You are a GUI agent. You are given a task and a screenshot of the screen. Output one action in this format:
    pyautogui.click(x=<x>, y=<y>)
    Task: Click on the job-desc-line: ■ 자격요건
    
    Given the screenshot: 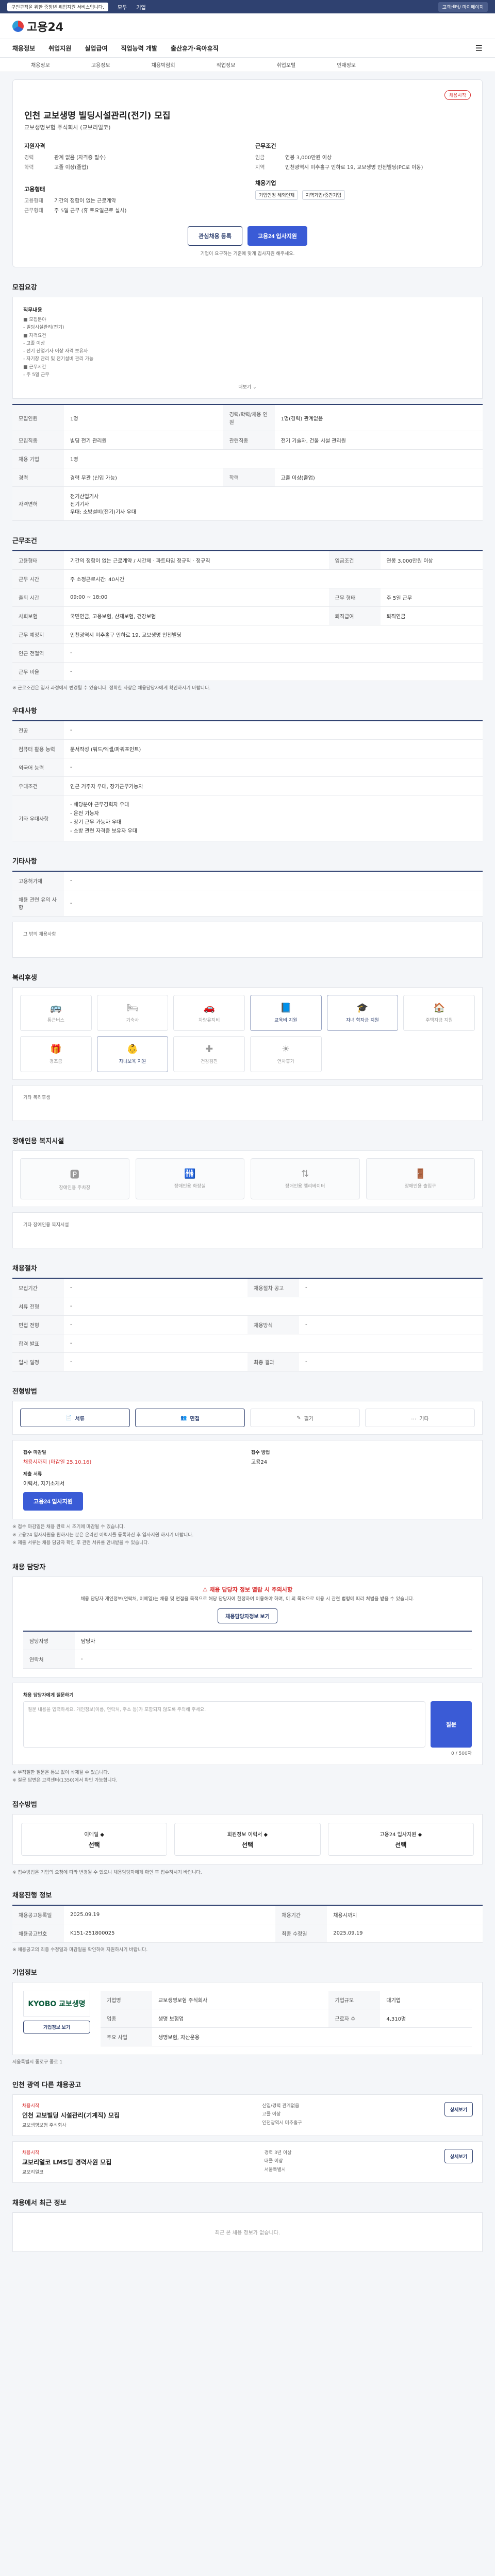 What is the action you would take?
    pyautogui.click(x=34, y=335)
    